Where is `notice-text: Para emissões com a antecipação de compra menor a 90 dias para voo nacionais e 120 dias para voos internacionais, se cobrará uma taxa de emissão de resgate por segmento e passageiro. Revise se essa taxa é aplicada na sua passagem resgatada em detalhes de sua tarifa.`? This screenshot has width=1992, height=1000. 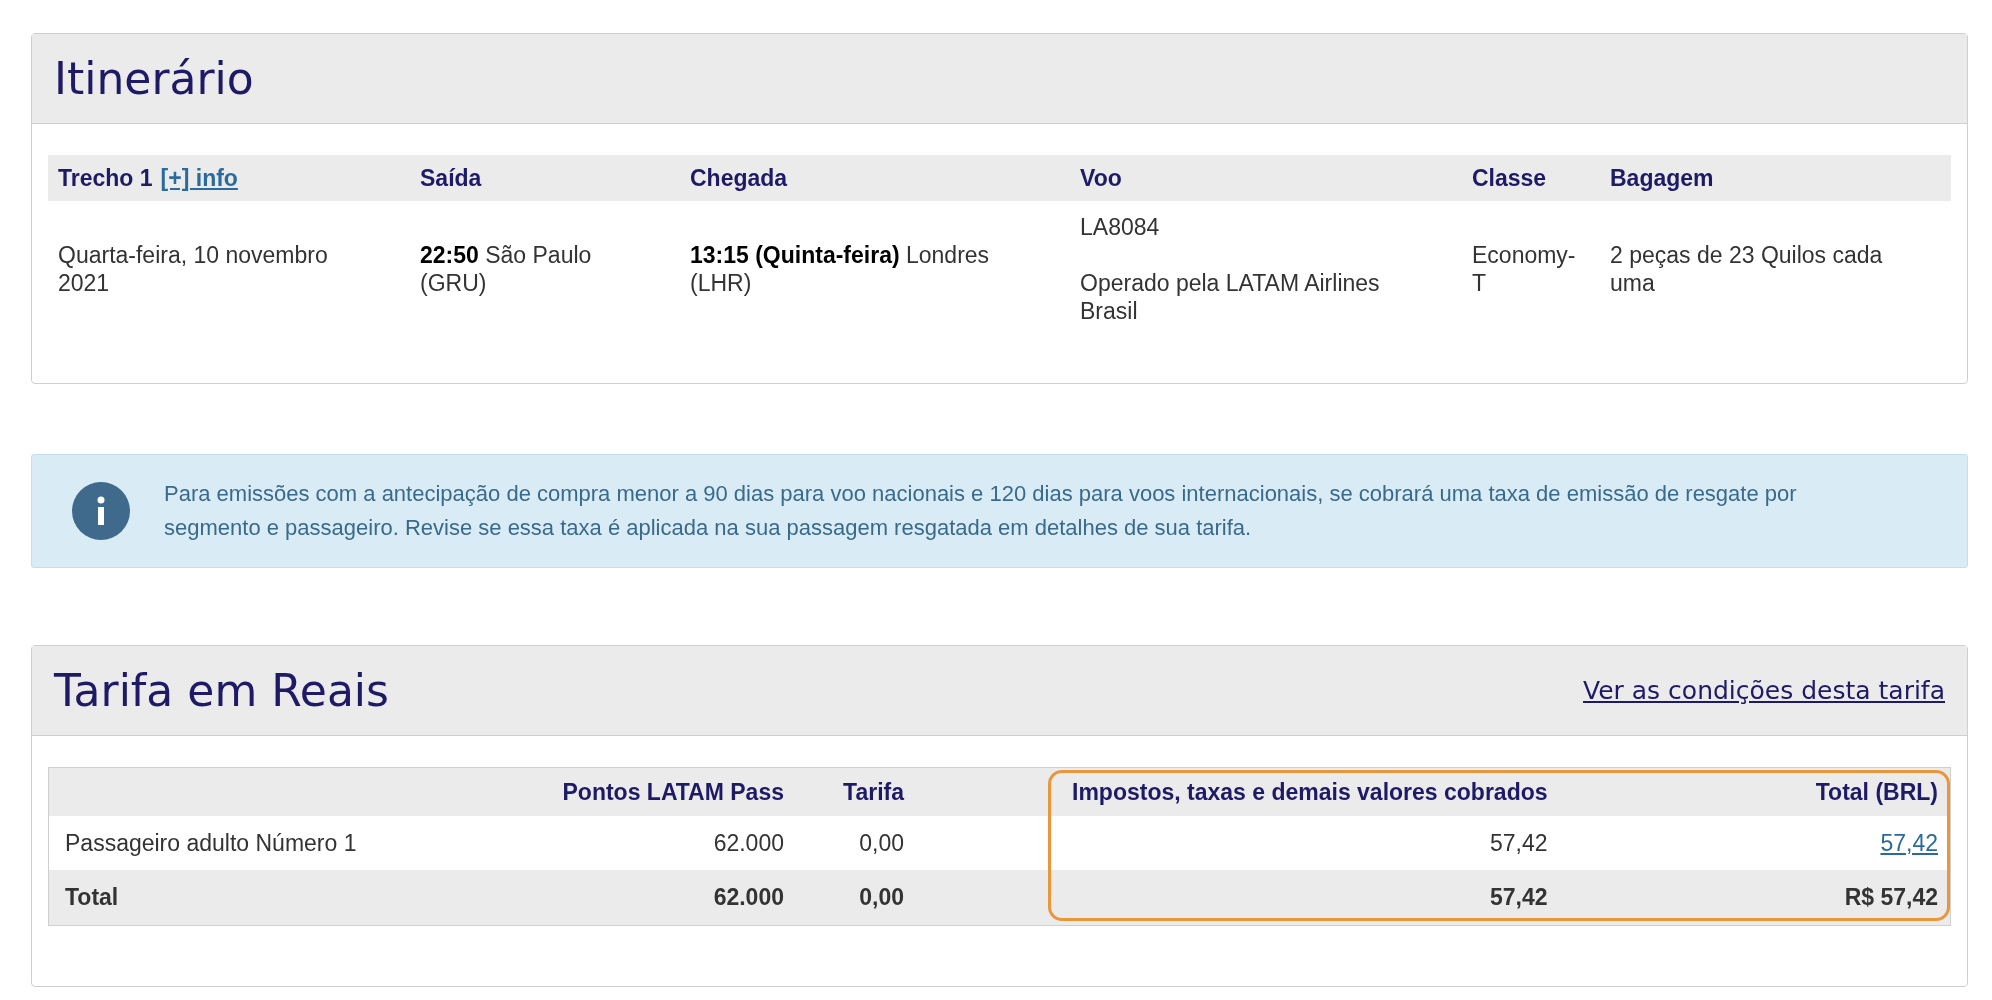
notice-text: Para emissões com a antecipação de compra menor a 90 dias para voo nacionais e 120 dias para voos internacionais, se cobrará uma taxa de emissão de resgate por segmento e passageiro. Revise se essa taxa é aplicada na sua passagem resgatada em detalhes de sua tarifa. is located at coordinates (981, 511).